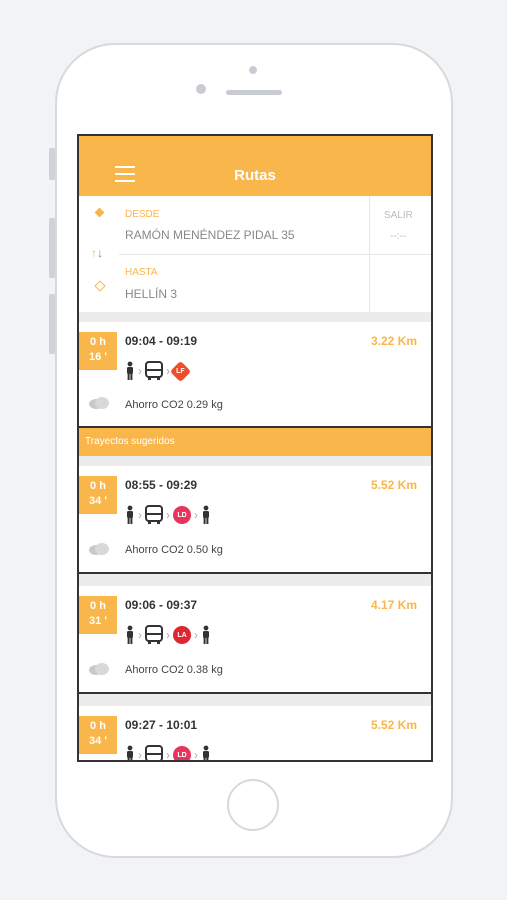  What do you see at coordinates (174, 670) in the screenshot?
I see `co2-savings: Ahorro CO2 0.38 kg` at bounding box center [174, 670].